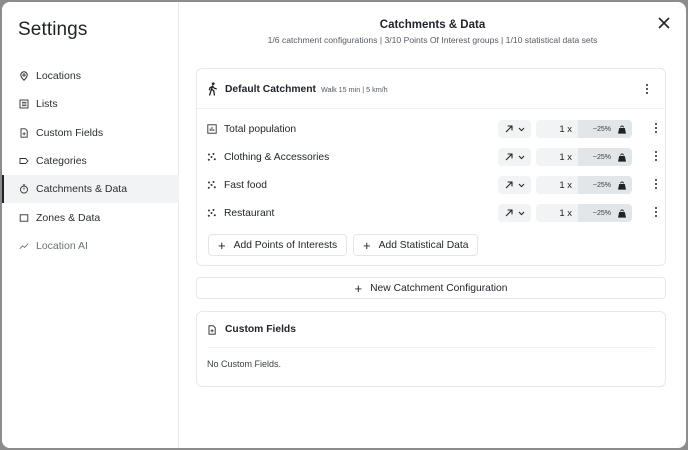 This screenshot has height=450, width=688. Describe the element at coordinates (24, 161) in the screenshot. I see `tag-icon` at that location.